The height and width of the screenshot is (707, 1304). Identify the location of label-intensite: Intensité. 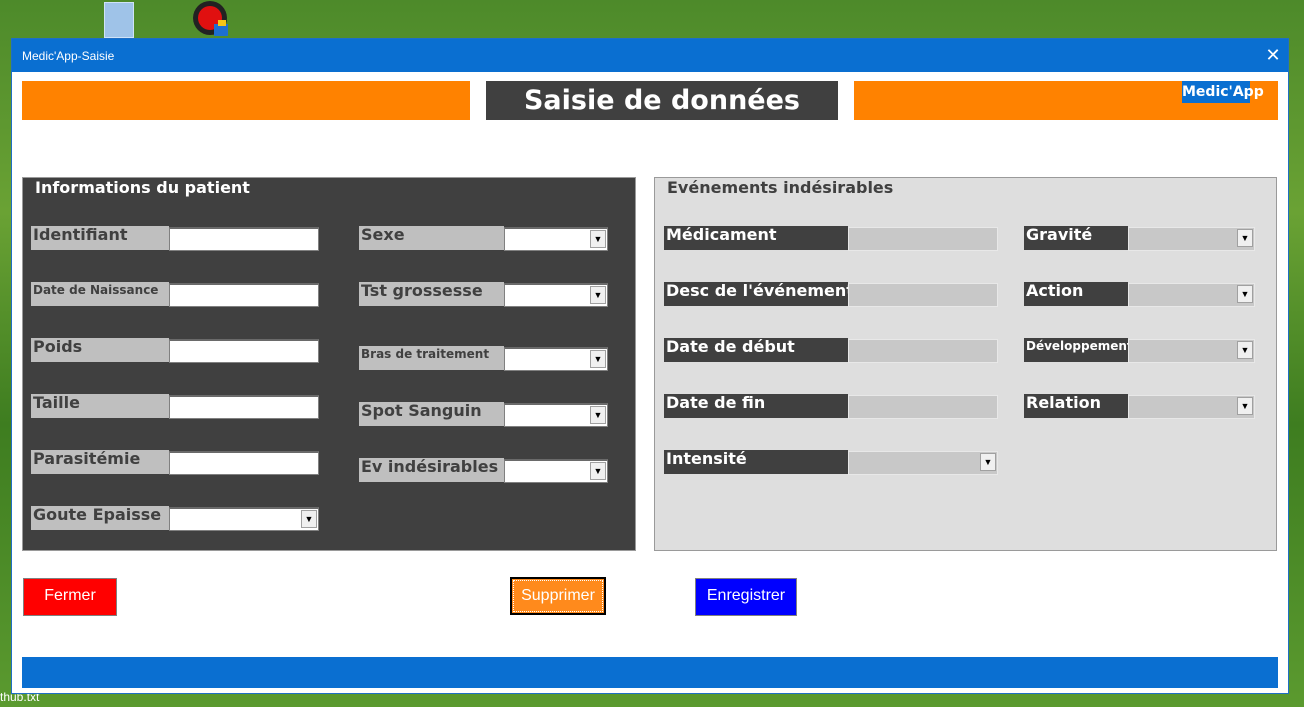
(756, 462).